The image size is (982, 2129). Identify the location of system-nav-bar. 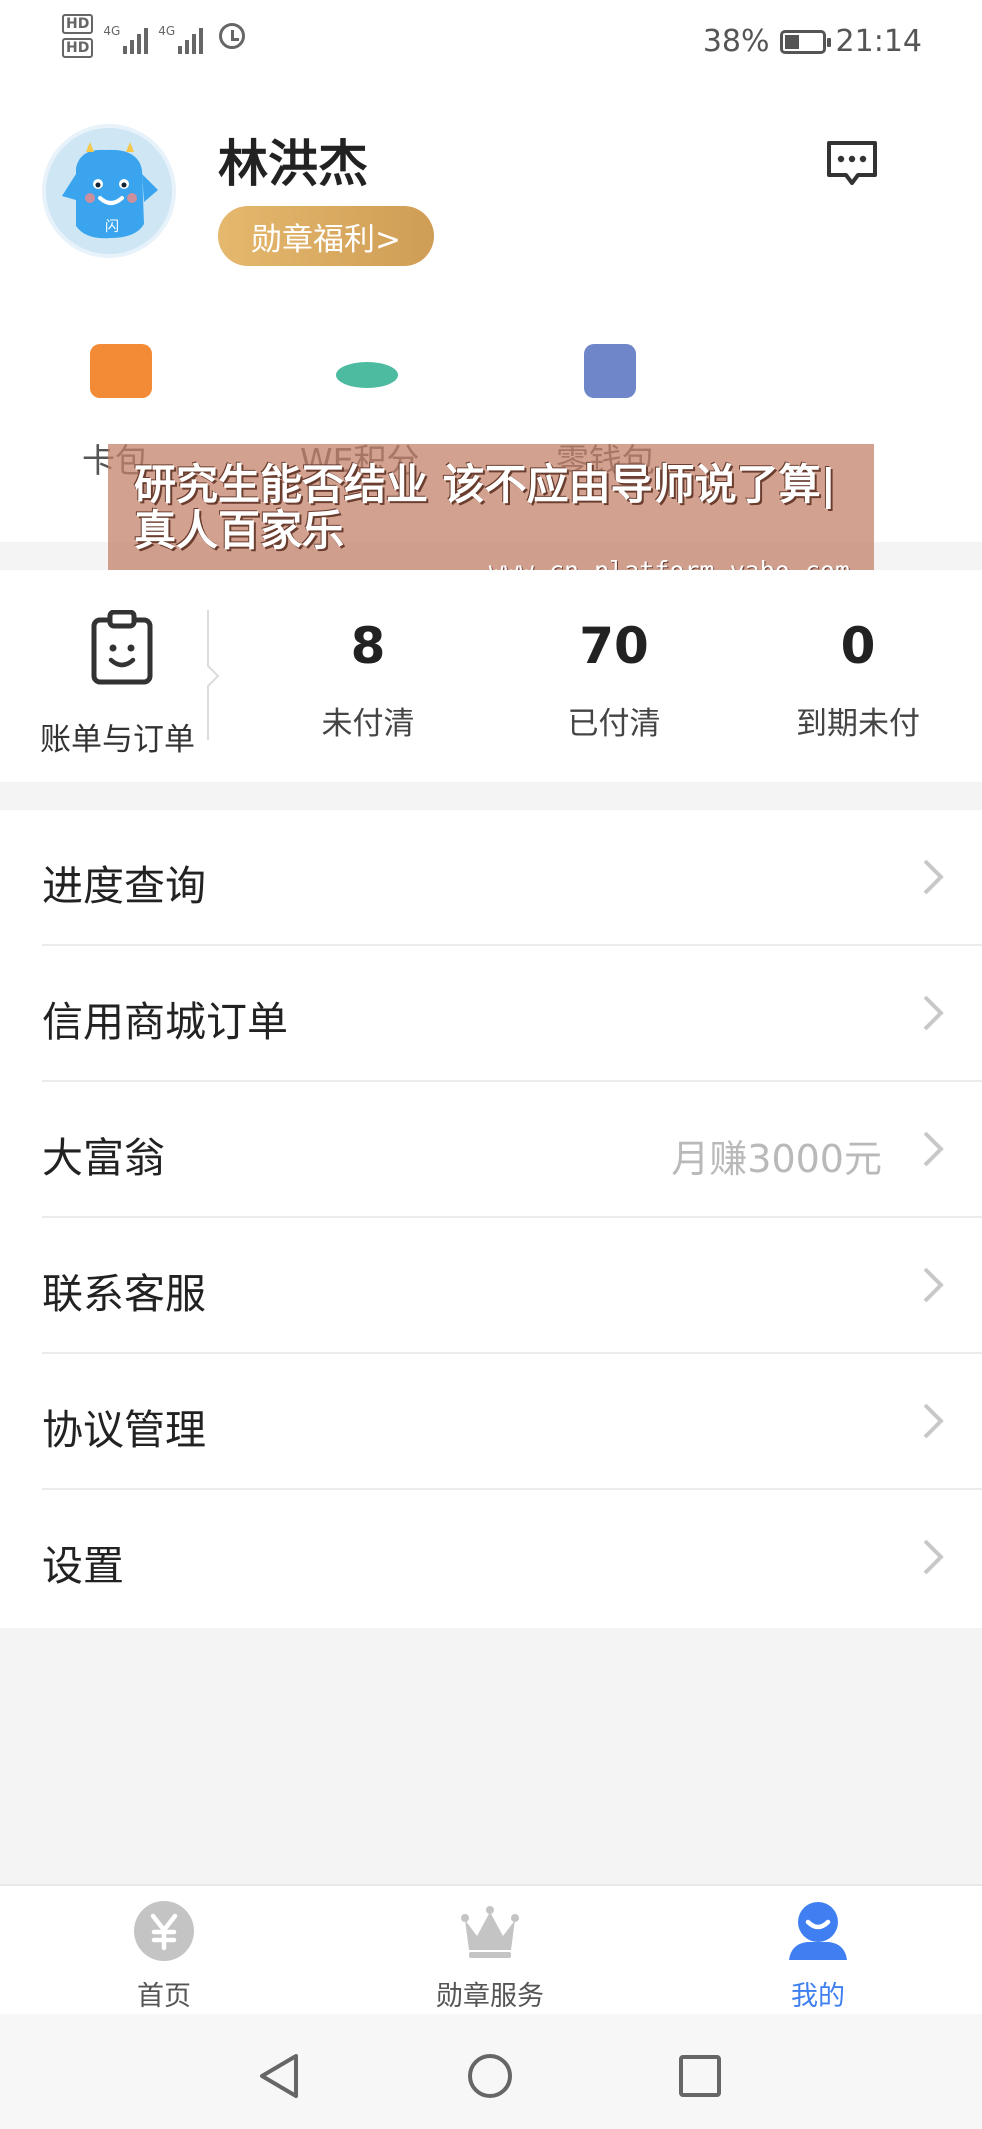
(491, 2071).